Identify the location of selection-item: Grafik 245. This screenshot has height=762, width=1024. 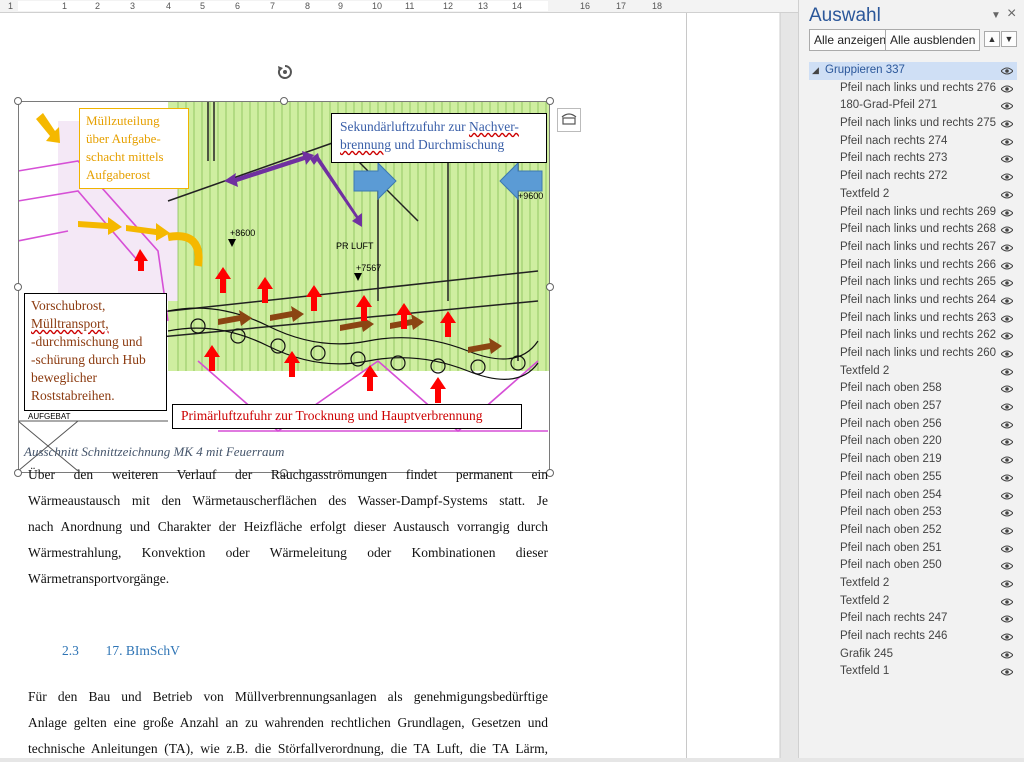
(913, 655).